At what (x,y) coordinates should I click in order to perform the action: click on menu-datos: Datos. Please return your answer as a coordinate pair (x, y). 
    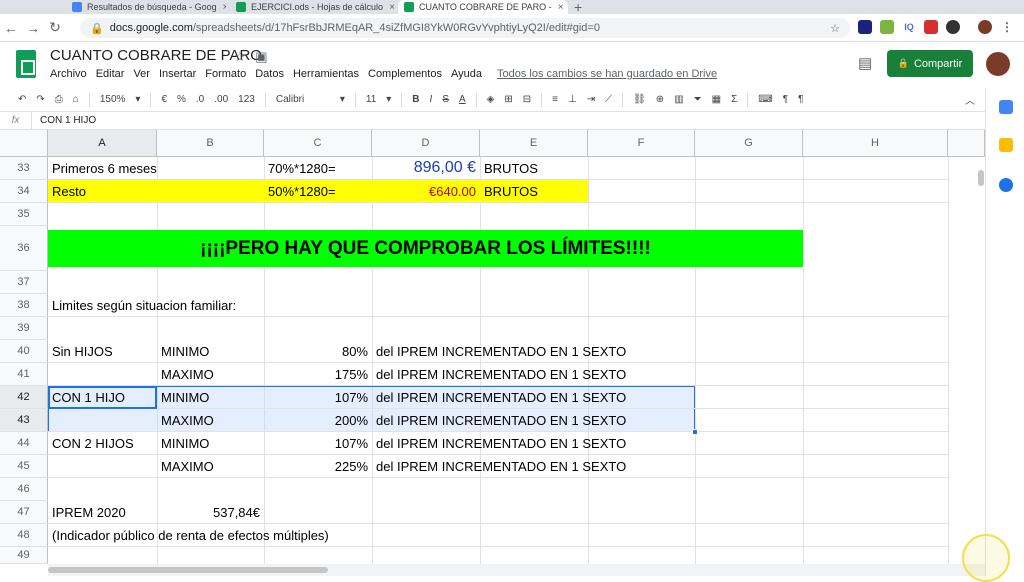
    Looking at the image, I should click on (269, 74).